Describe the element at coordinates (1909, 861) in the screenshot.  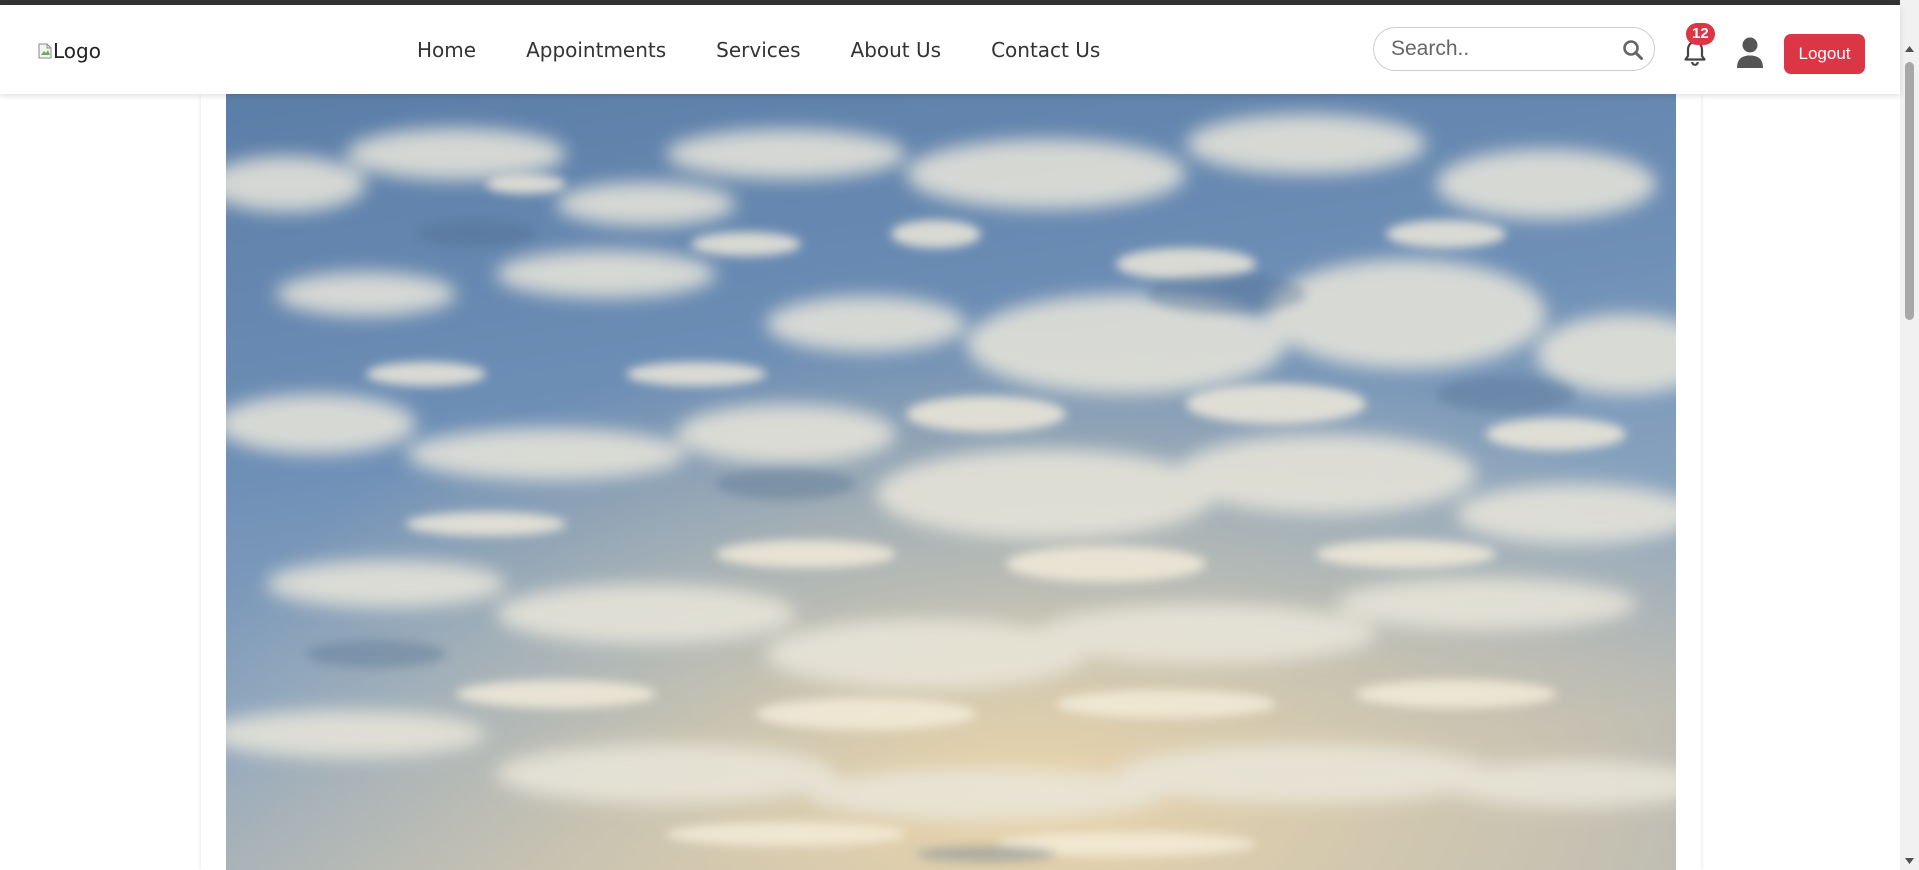
I see `scroll-down-arrow-icon` at that location.